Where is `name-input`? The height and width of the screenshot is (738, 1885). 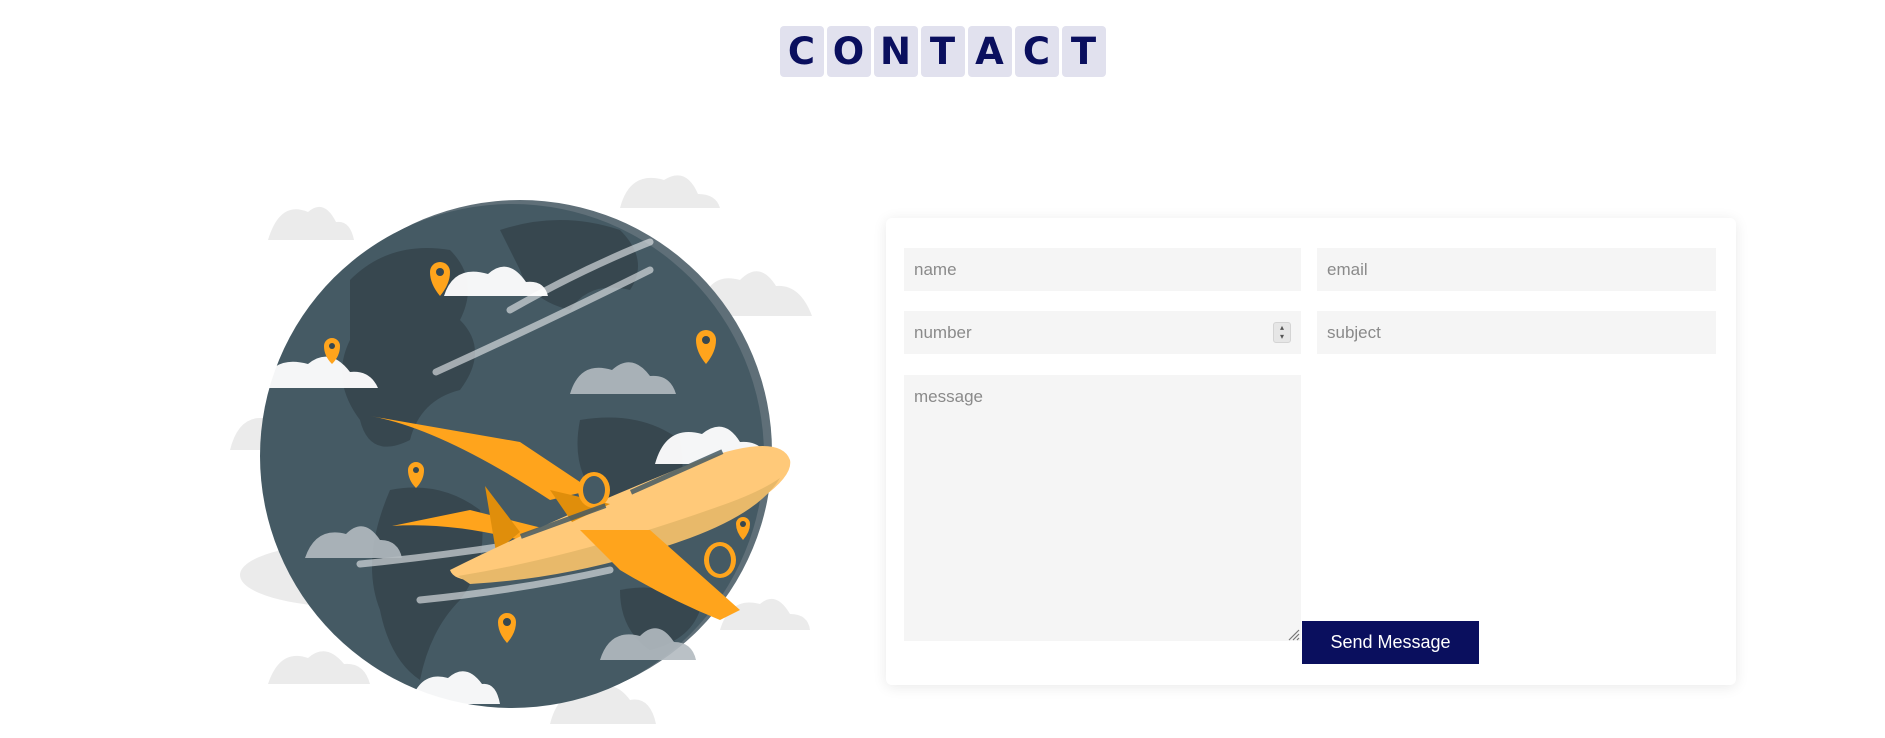
name-input is located at coordinates (1102, 269).